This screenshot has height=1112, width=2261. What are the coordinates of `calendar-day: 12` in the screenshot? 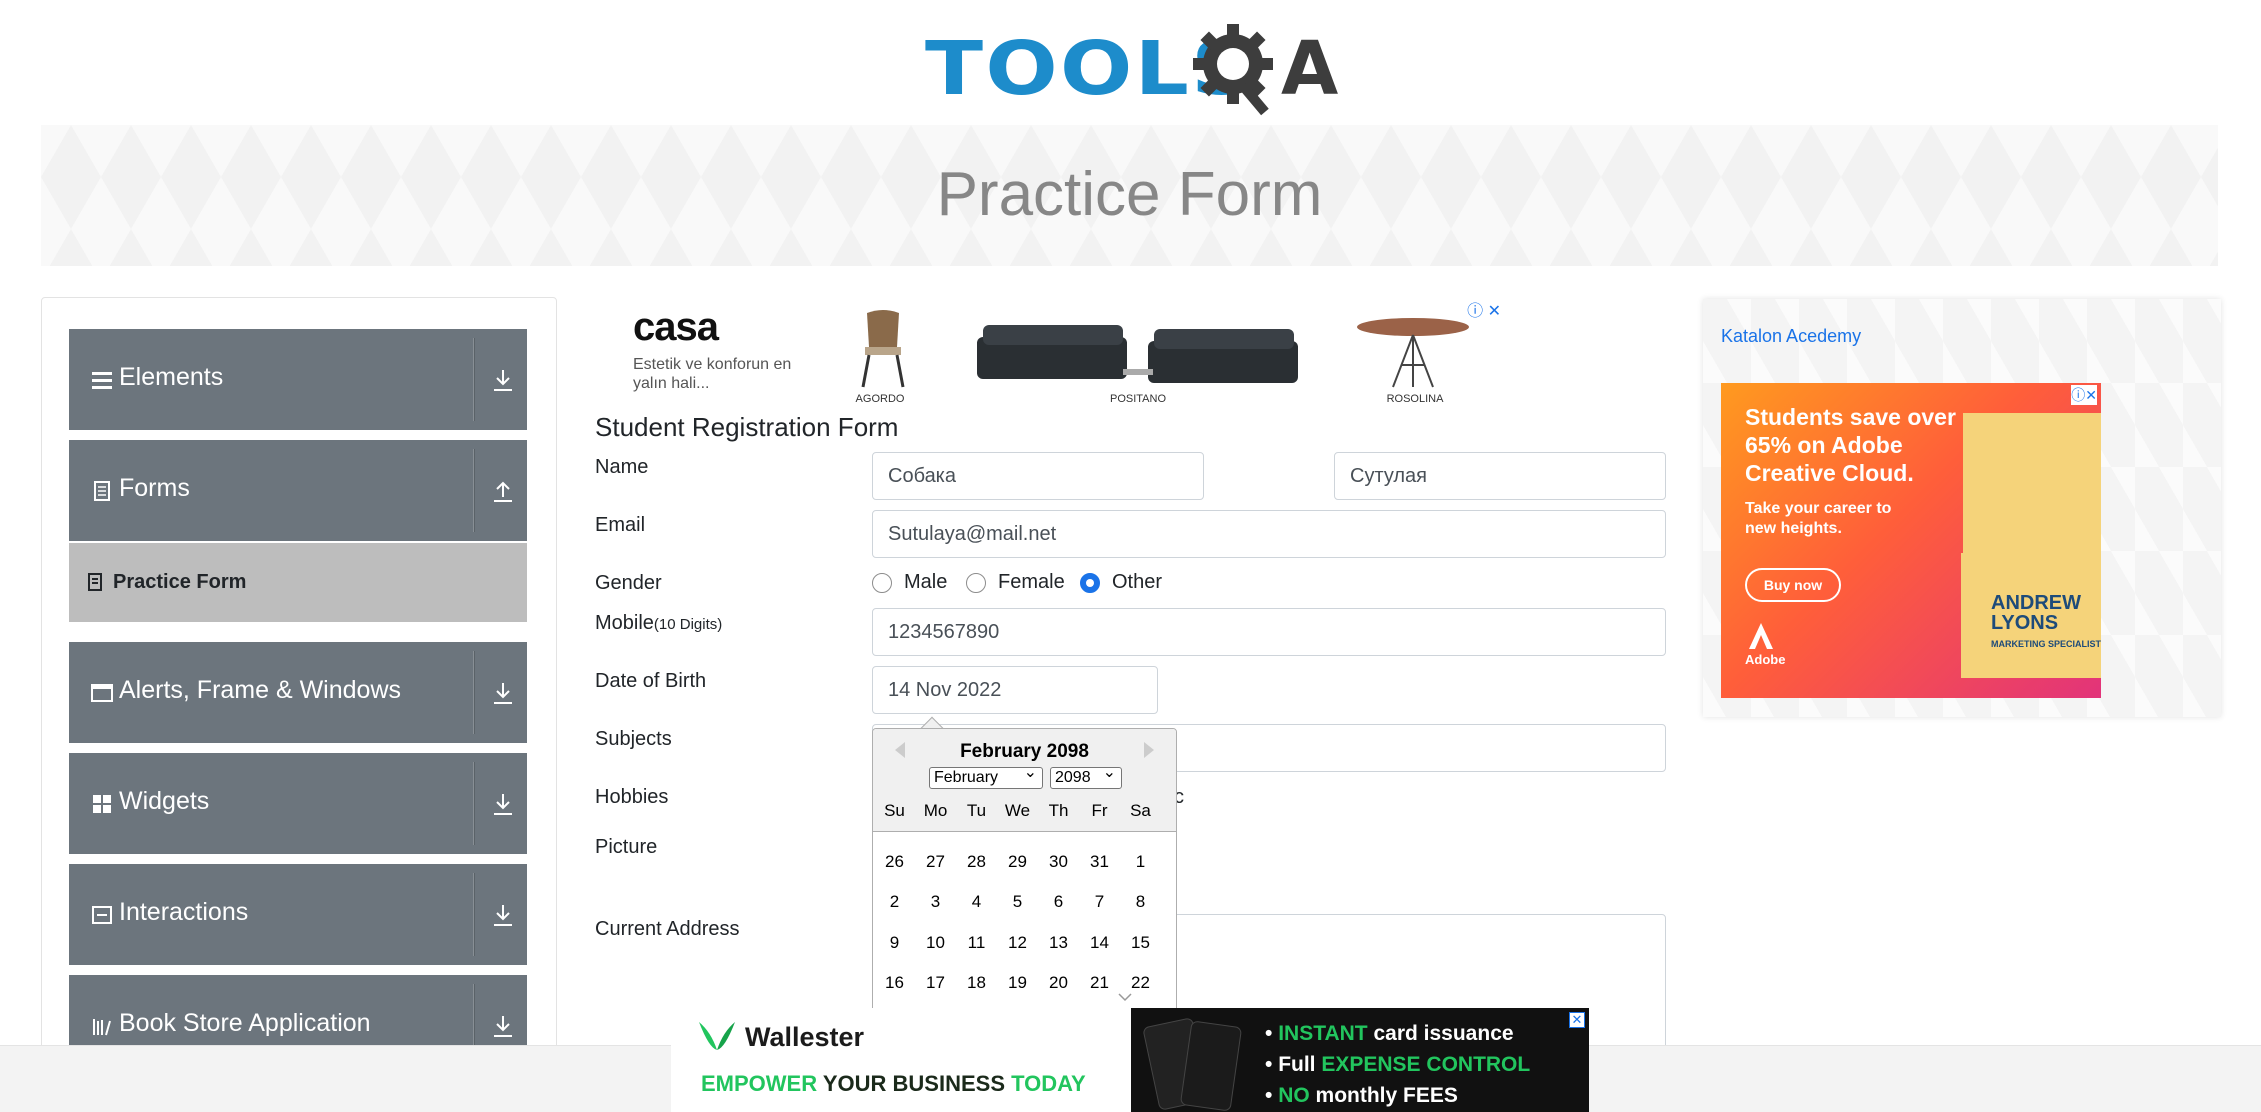 It's located at (1017, 943).